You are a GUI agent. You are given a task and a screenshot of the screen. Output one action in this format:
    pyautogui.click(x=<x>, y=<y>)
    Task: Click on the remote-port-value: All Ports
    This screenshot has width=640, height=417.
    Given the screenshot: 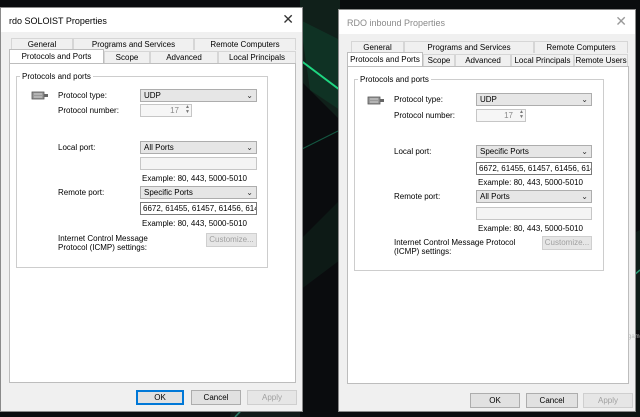 What is the action you would take?
    pyautogui.click(x=495, y=196)
    